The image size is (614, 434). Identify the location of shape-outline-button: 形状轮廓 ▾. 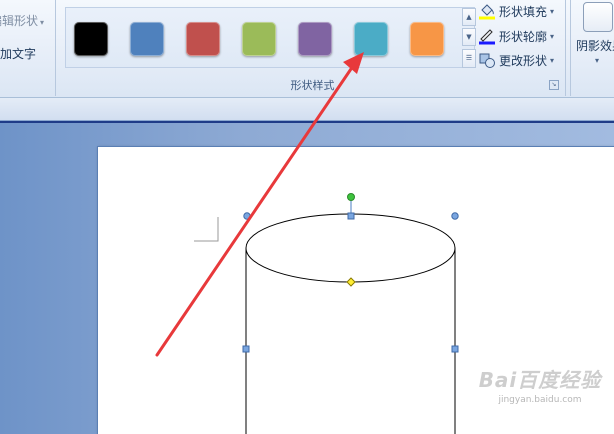
(516, 36).